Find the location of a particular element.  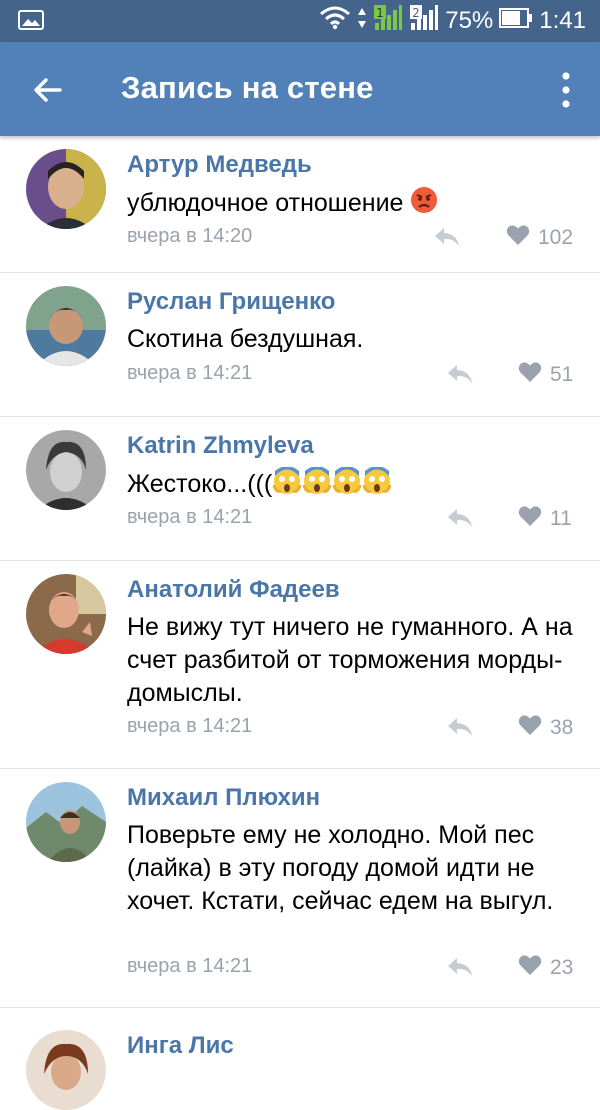

comment-author: Руслан Грищенко is located at coordinates (231, 302).